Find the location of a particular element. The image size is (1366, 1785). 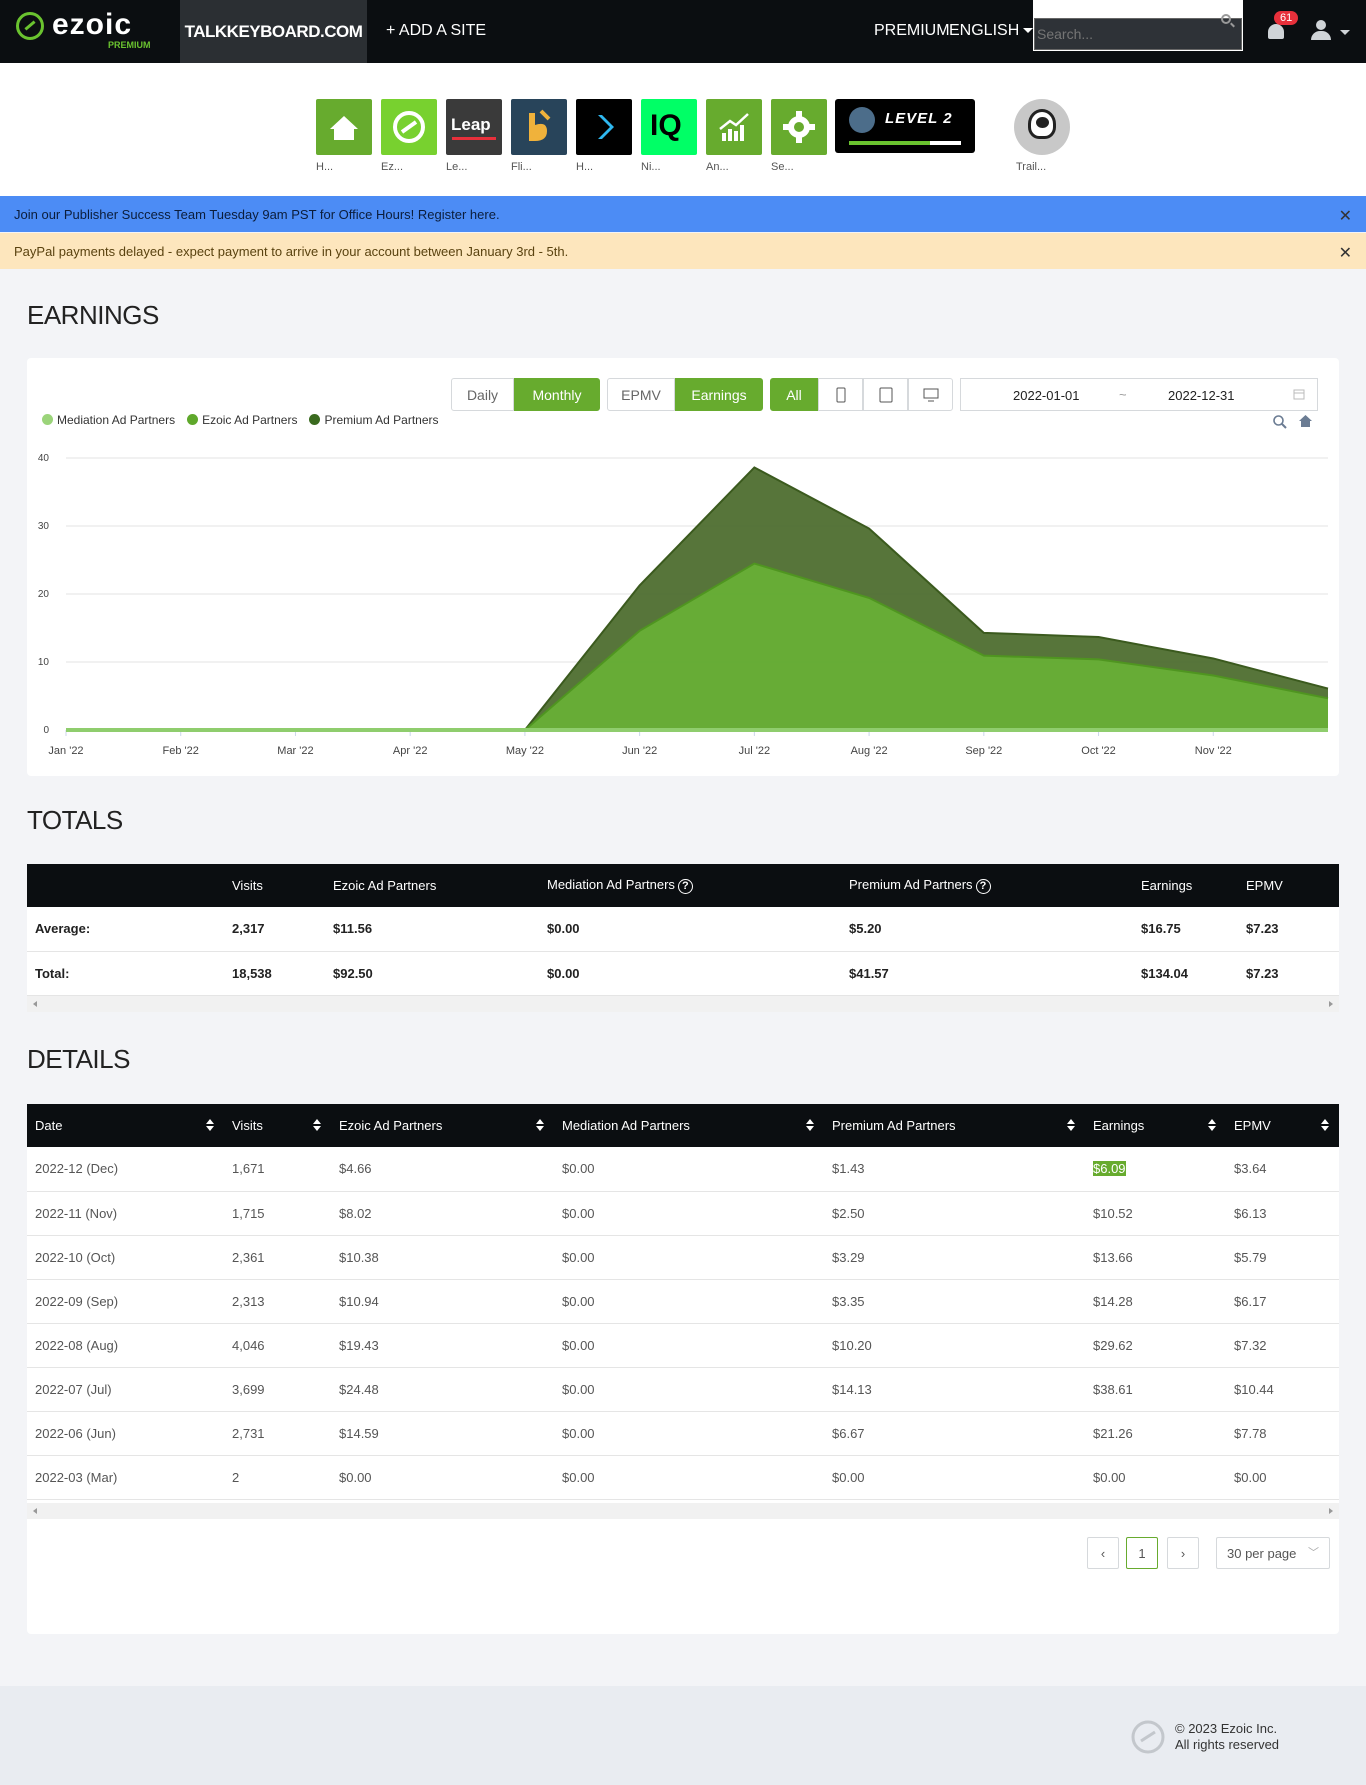

site-selector: TALKKEYBOARD.COM is located at coordinates (273, 31).